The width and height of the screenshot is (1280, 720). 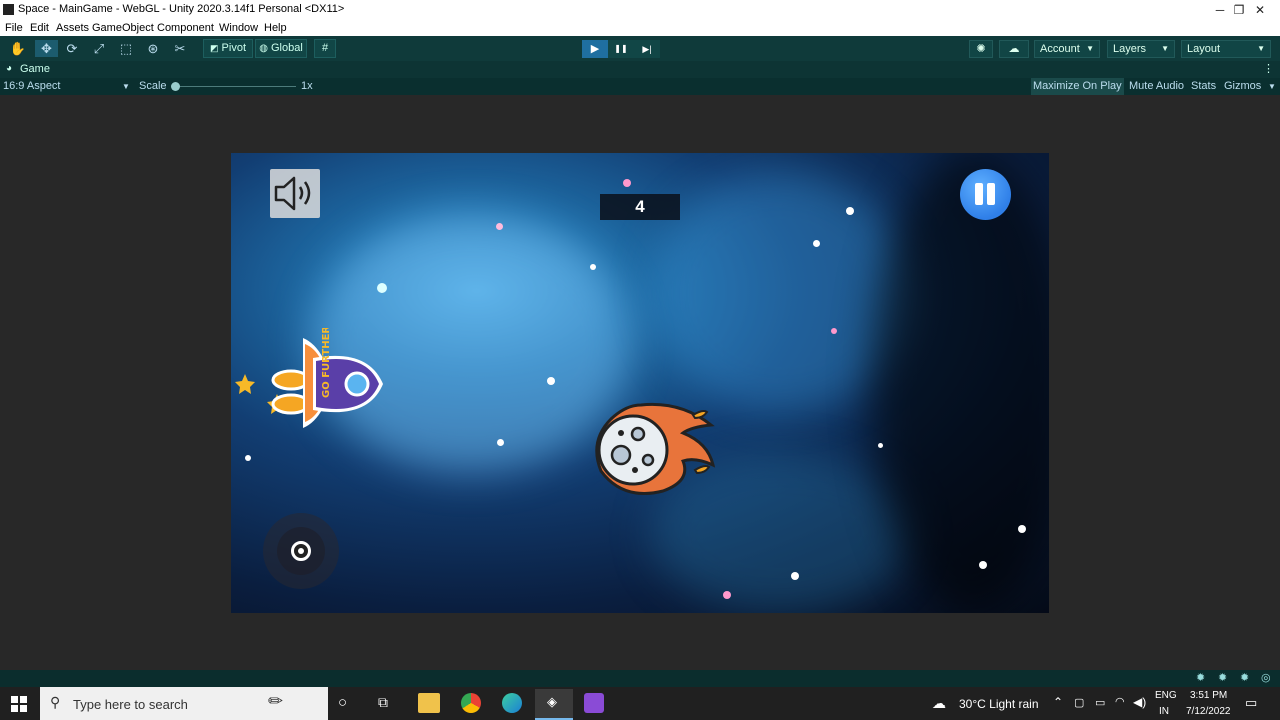 I want to click on pivot-icon: ◩, so click(x=214, y=48).